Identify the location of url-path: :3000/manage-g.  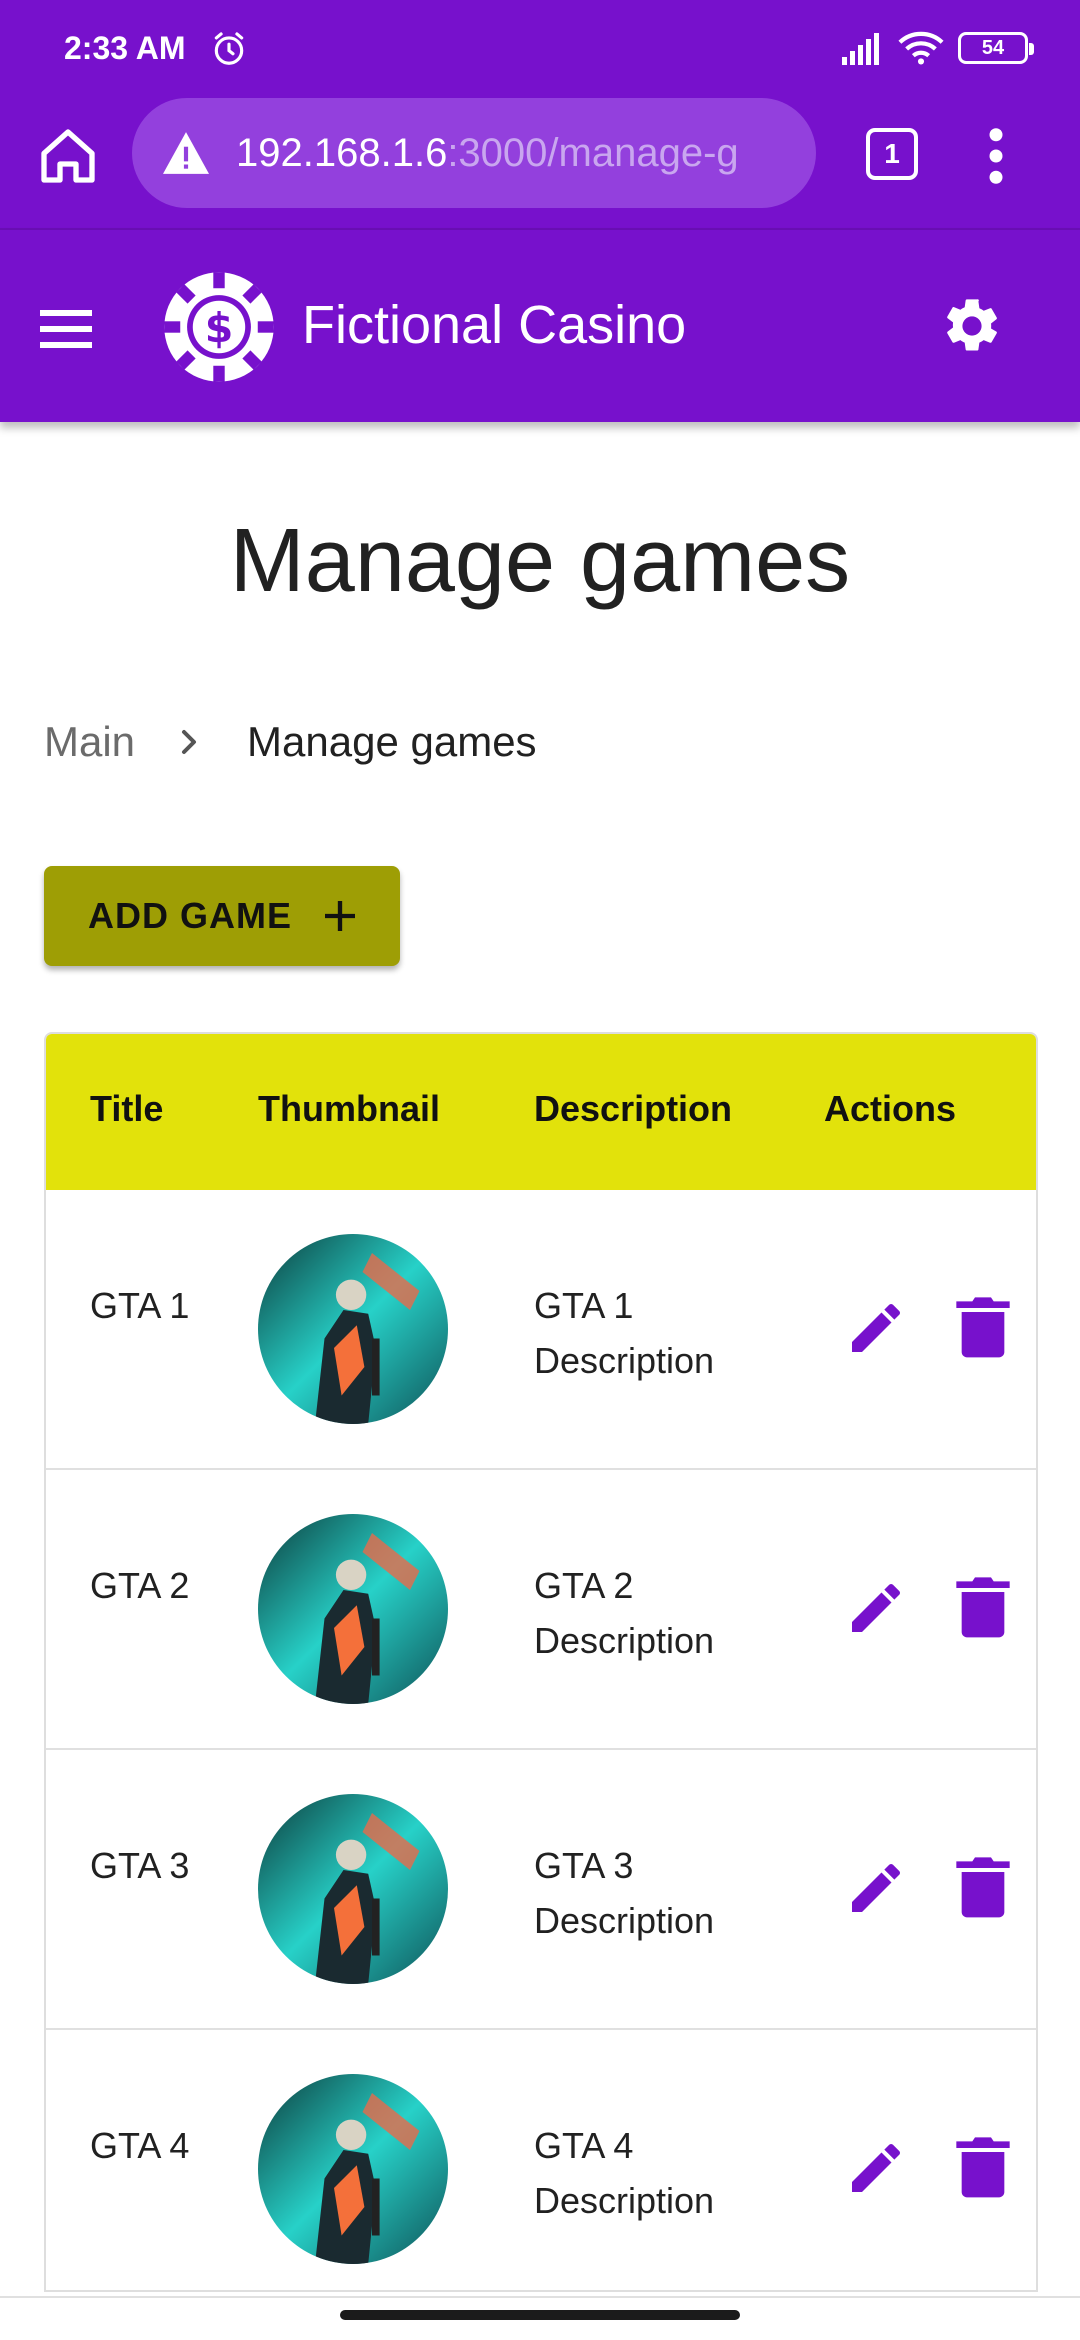
(593, 152).